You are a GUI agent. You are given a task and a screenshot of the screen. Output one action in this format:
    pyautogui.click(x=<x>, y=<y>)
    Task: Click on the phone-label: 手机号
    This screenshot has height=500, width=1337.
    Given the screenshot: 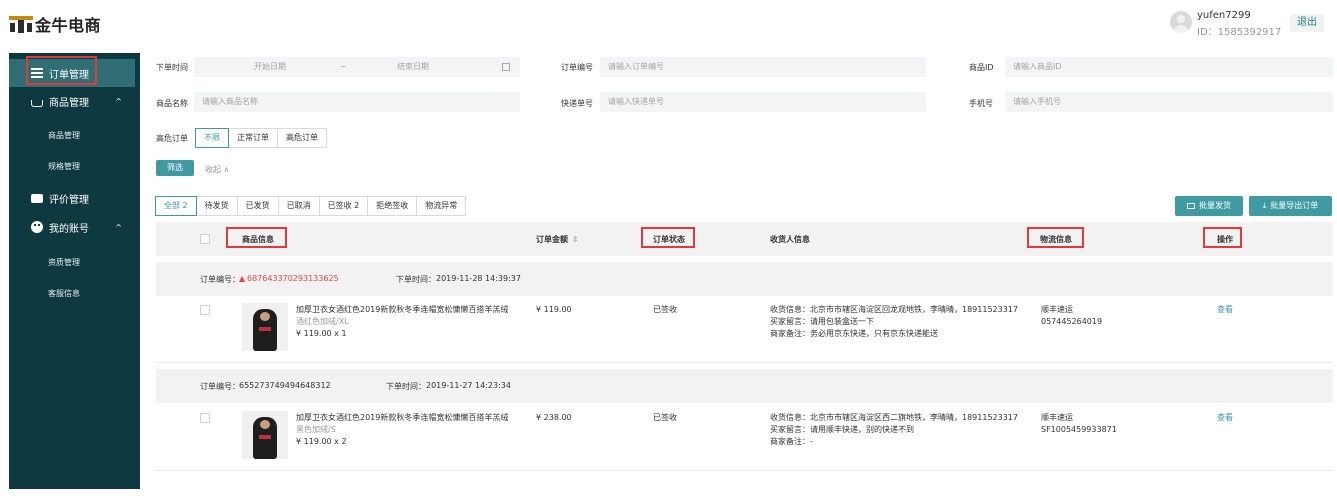 What is the action you would take?
    pyautogui.click(x=981, y=103)
    